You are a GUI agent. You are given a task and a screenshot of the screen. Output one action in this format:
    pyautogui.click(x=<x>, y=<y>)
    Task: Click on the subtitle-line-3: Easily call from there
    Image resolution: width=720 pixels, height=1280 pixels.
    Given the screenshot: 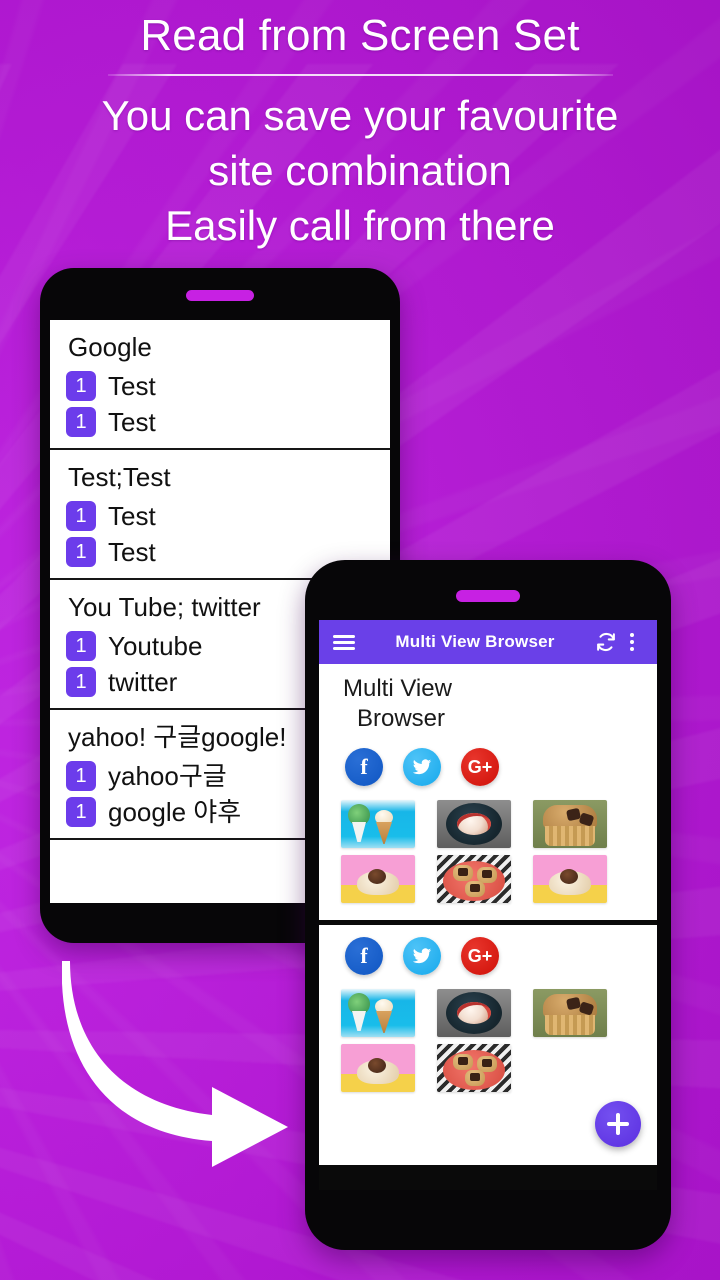 What is the action you would take?
    pyautogui.click(x=360, y=225)
    